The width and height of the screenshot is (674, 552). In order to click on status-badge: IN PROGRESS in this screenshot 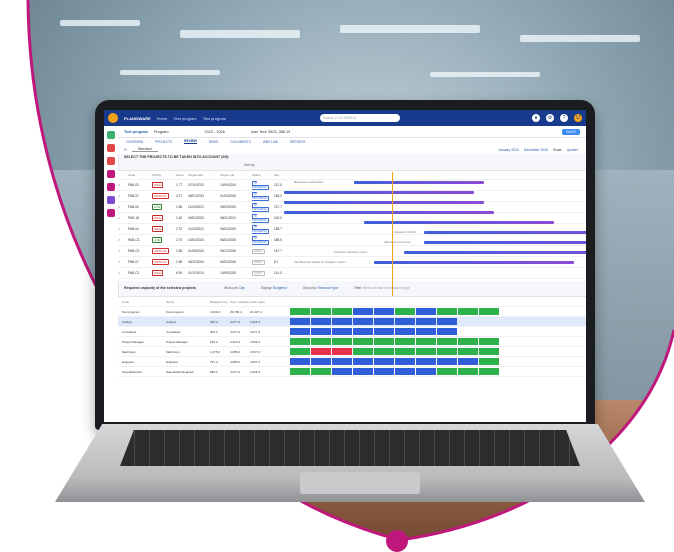, I will do `click(260, 207)`.